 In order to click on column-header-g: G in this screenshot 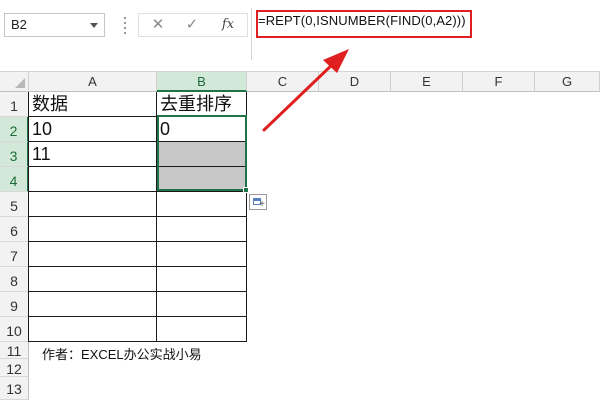, I will do `click(567, 82)`.